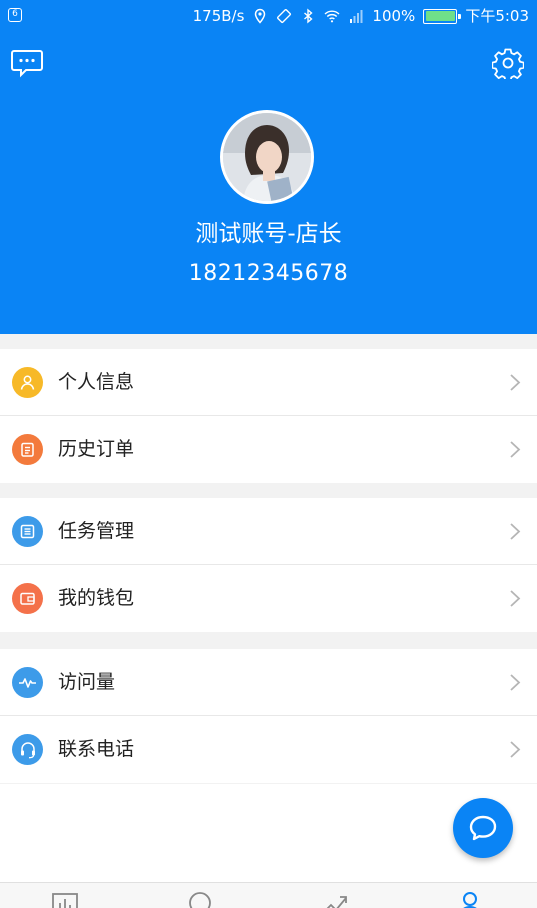 This screenshot has width=537, height=908. Describe the element at coordinates (27, 682) in the screenshot. I see `pulse-icon` at that location.